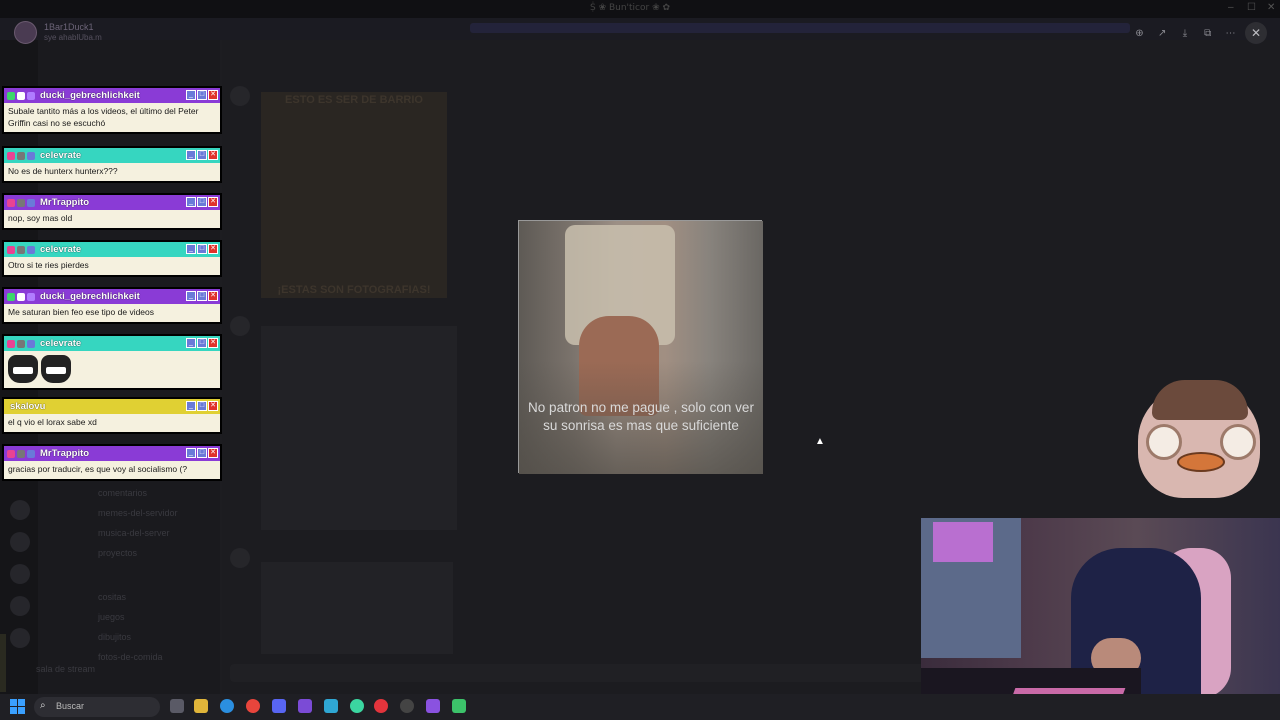 The image size is (1280, 720). I want to click on left-edge-strip, so click(3, 663).